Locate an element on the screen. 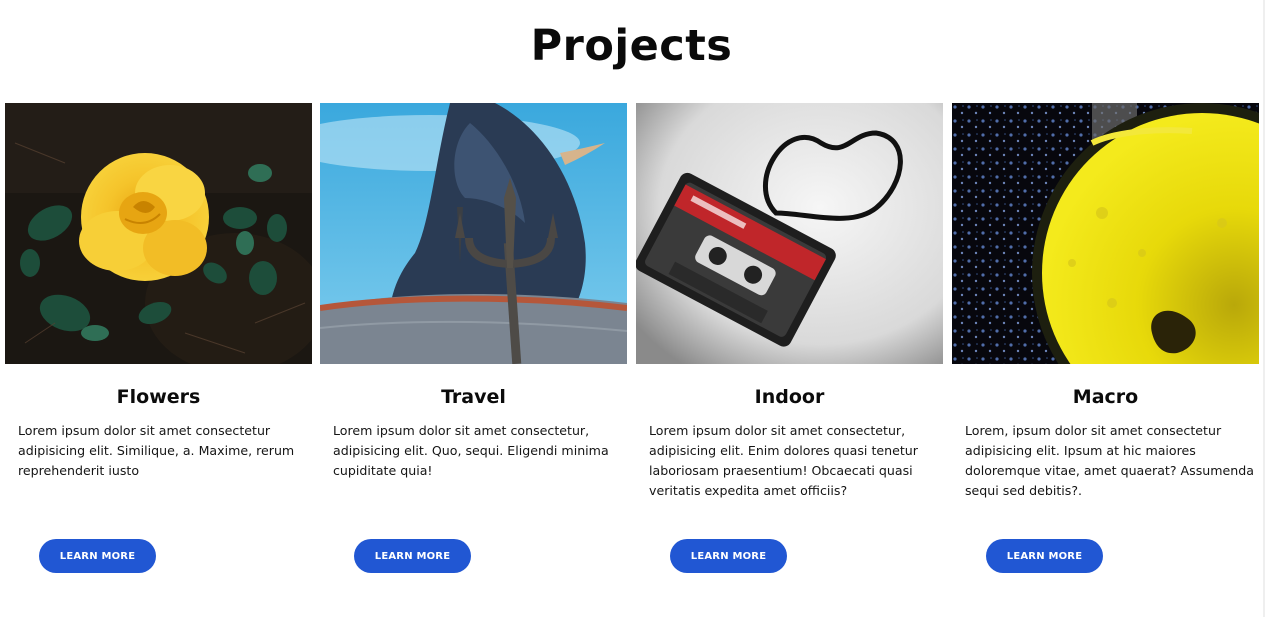  statue-trident-photo is located at coordinates (473, 233).